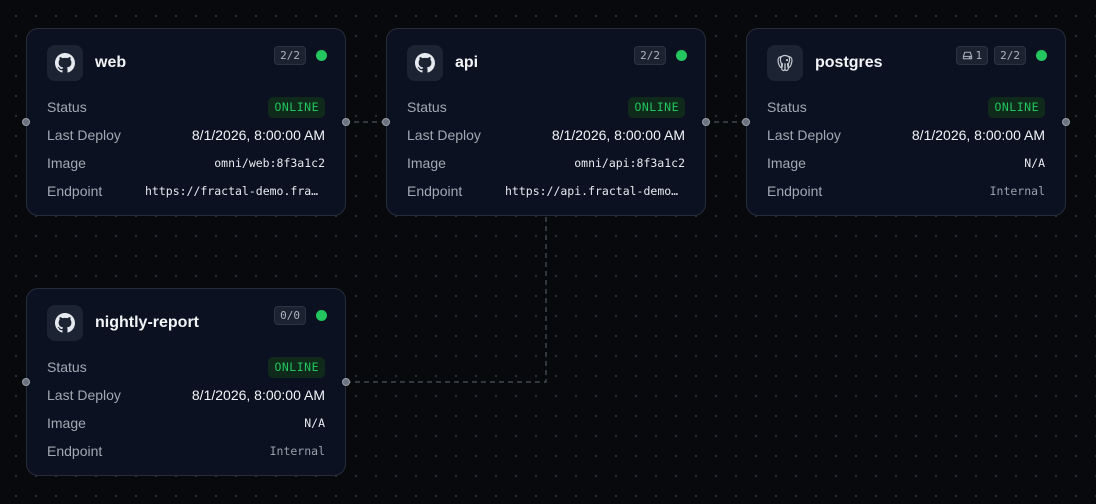 This screenshot has width=1096, height=504. I want to click on service-name: postgres, so click(849, 62).